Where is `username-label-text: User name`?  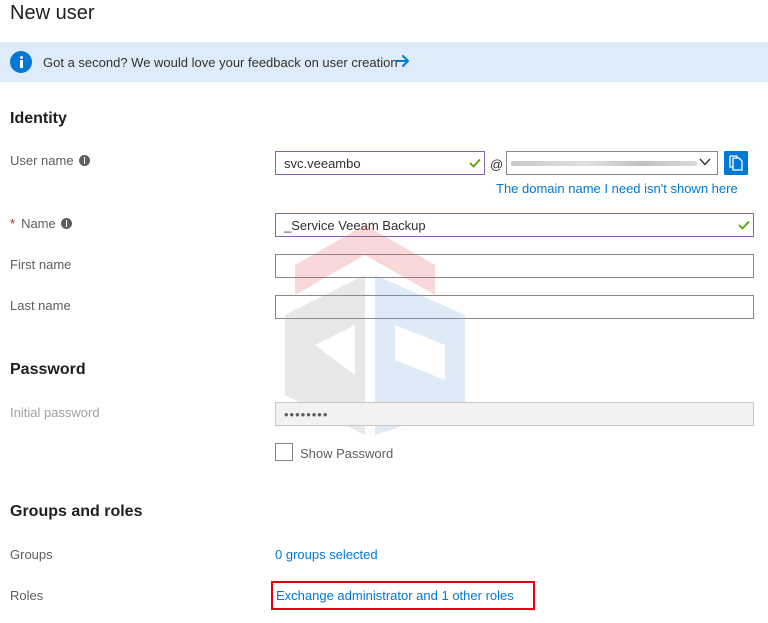 username-label-text: User name is located at coordinates (42, 160).